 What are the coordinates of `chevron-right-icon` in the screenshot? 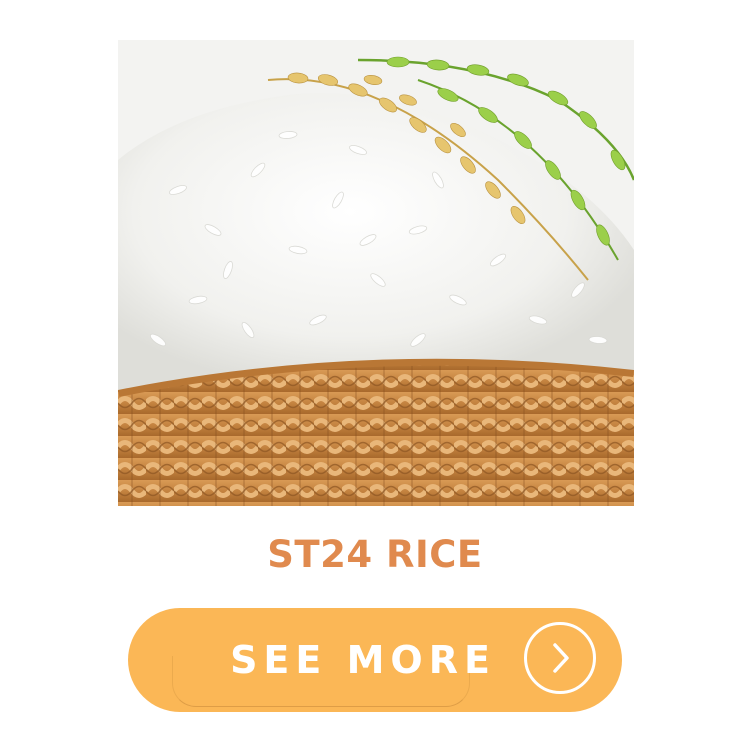 It's located at (560, 658).